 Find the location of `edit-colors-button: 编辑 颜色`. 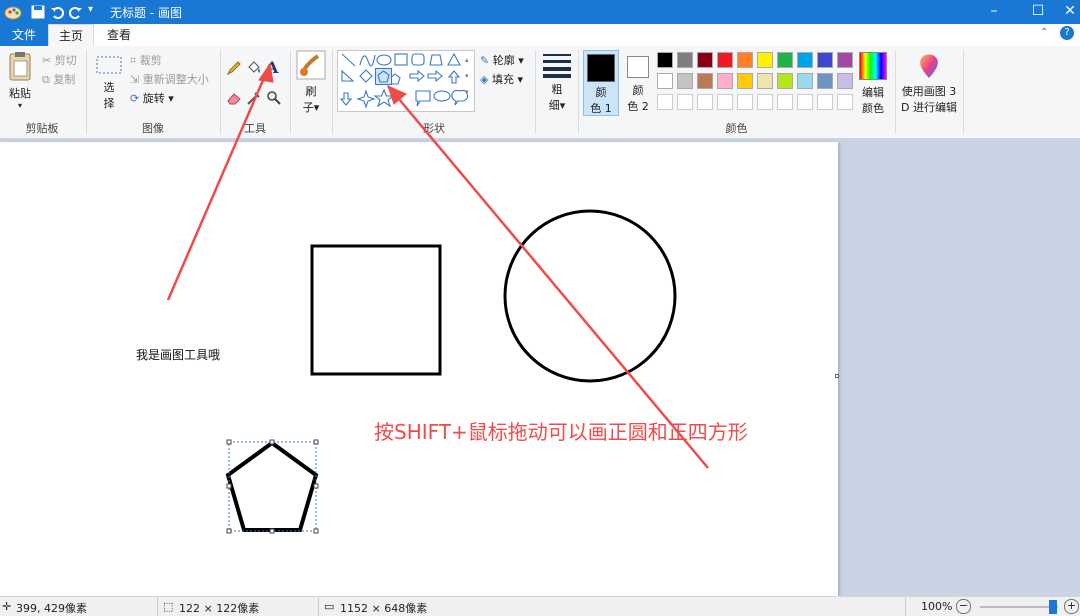

edit-colors-button: 编辑 颜色 is located at coordinates (873, 85).